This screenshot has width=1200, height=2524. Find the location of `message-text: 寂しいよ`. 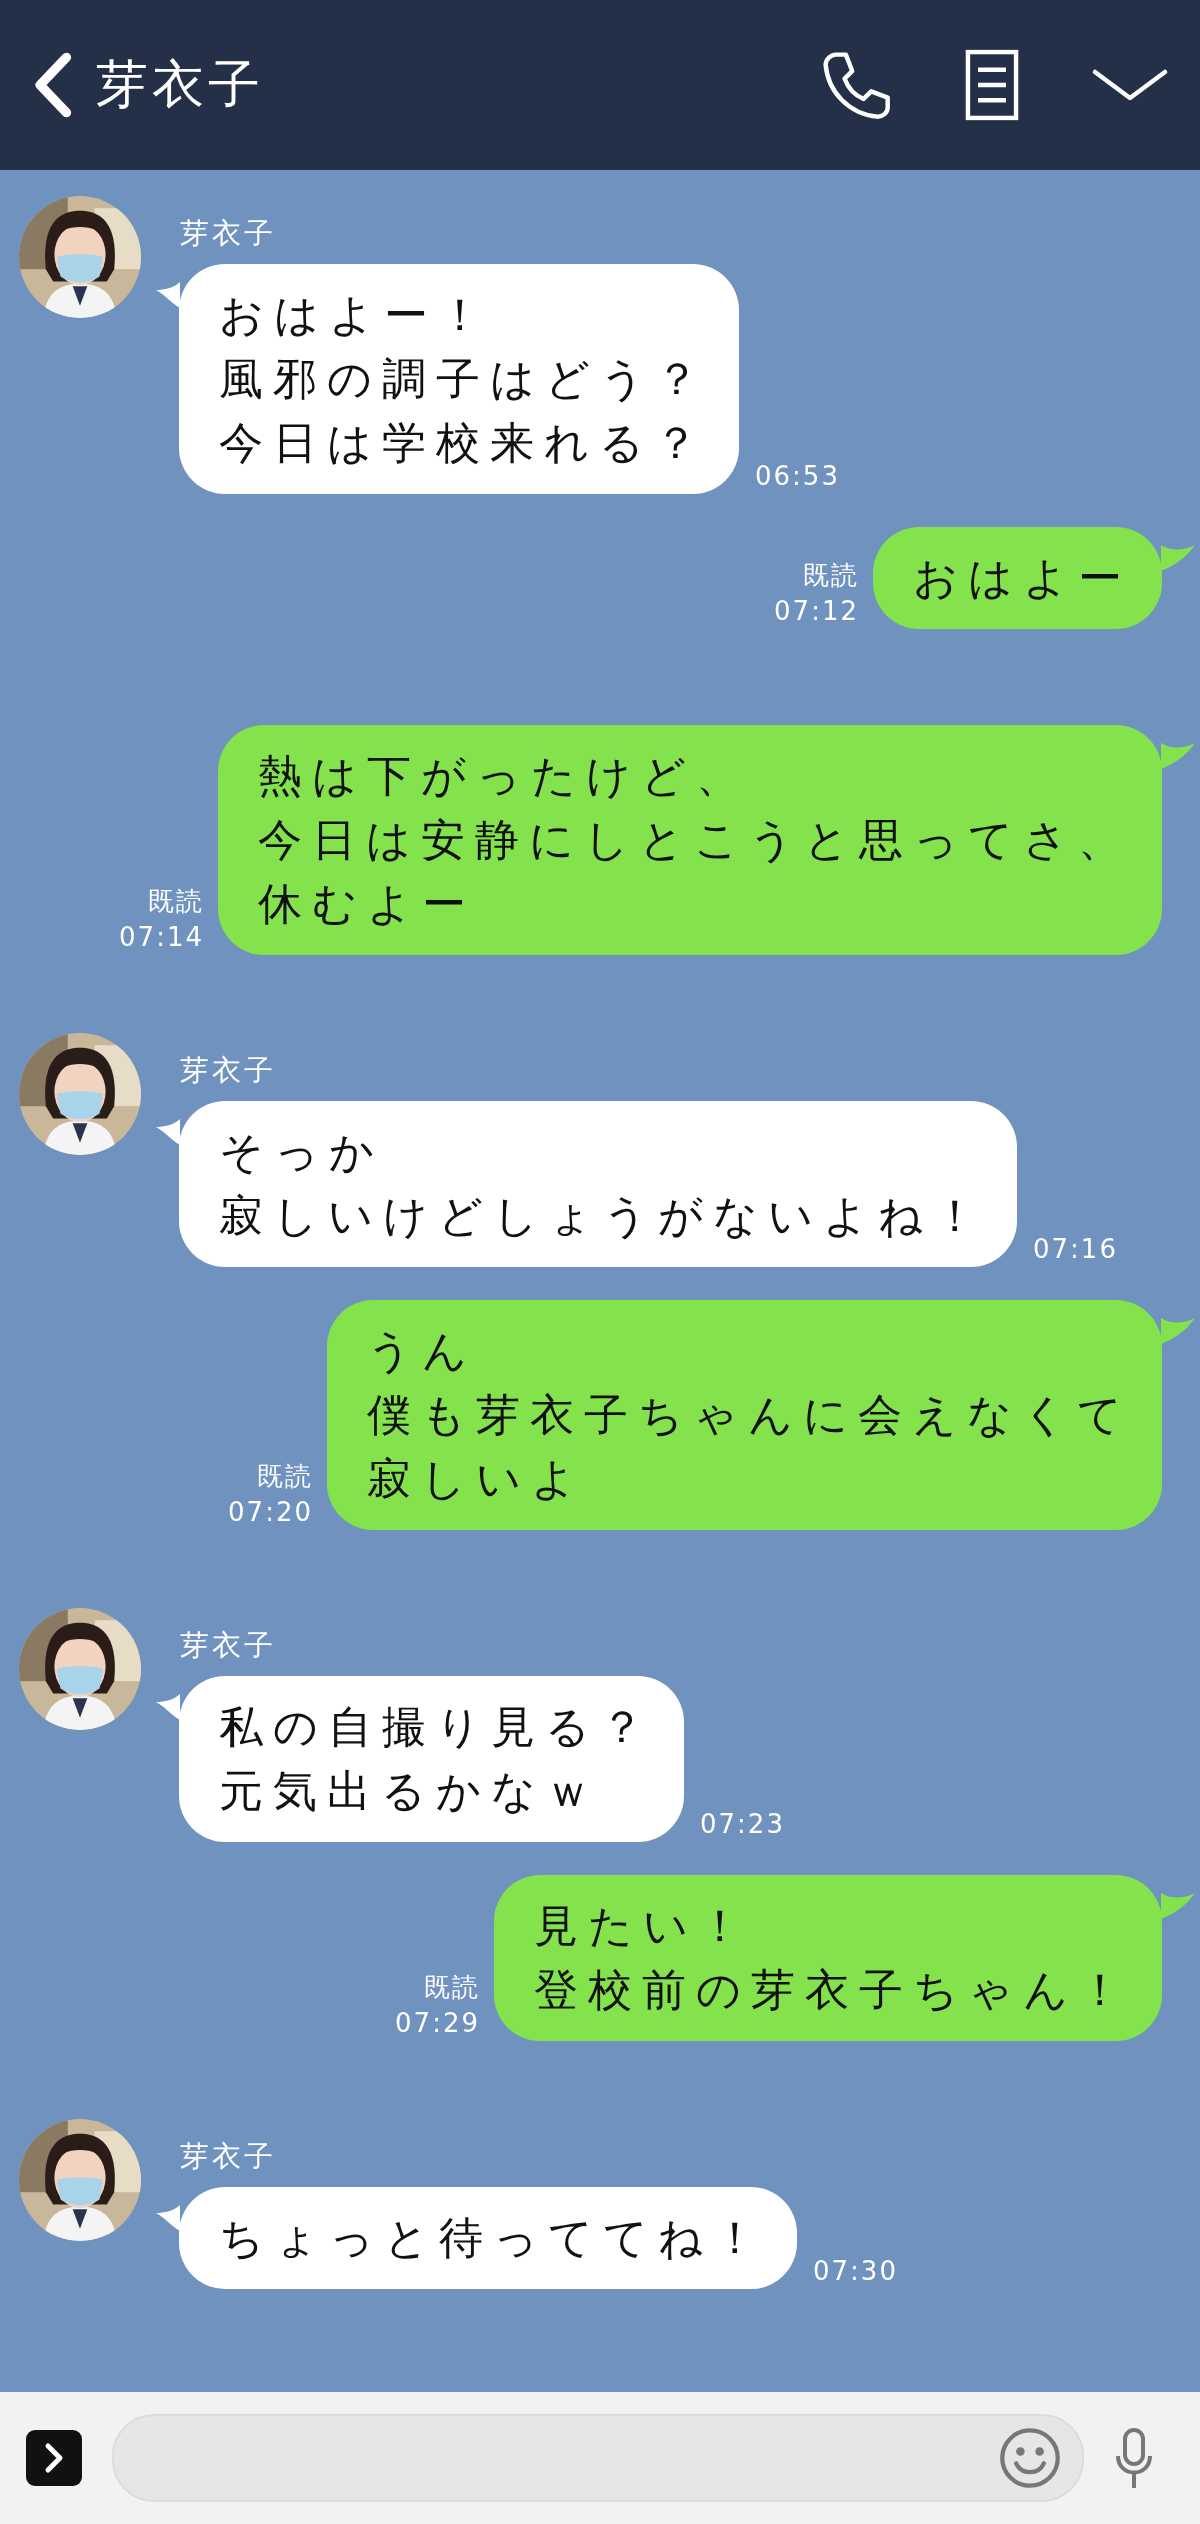

message-text: 寂しいよ is located at coordinates (476, 1479).